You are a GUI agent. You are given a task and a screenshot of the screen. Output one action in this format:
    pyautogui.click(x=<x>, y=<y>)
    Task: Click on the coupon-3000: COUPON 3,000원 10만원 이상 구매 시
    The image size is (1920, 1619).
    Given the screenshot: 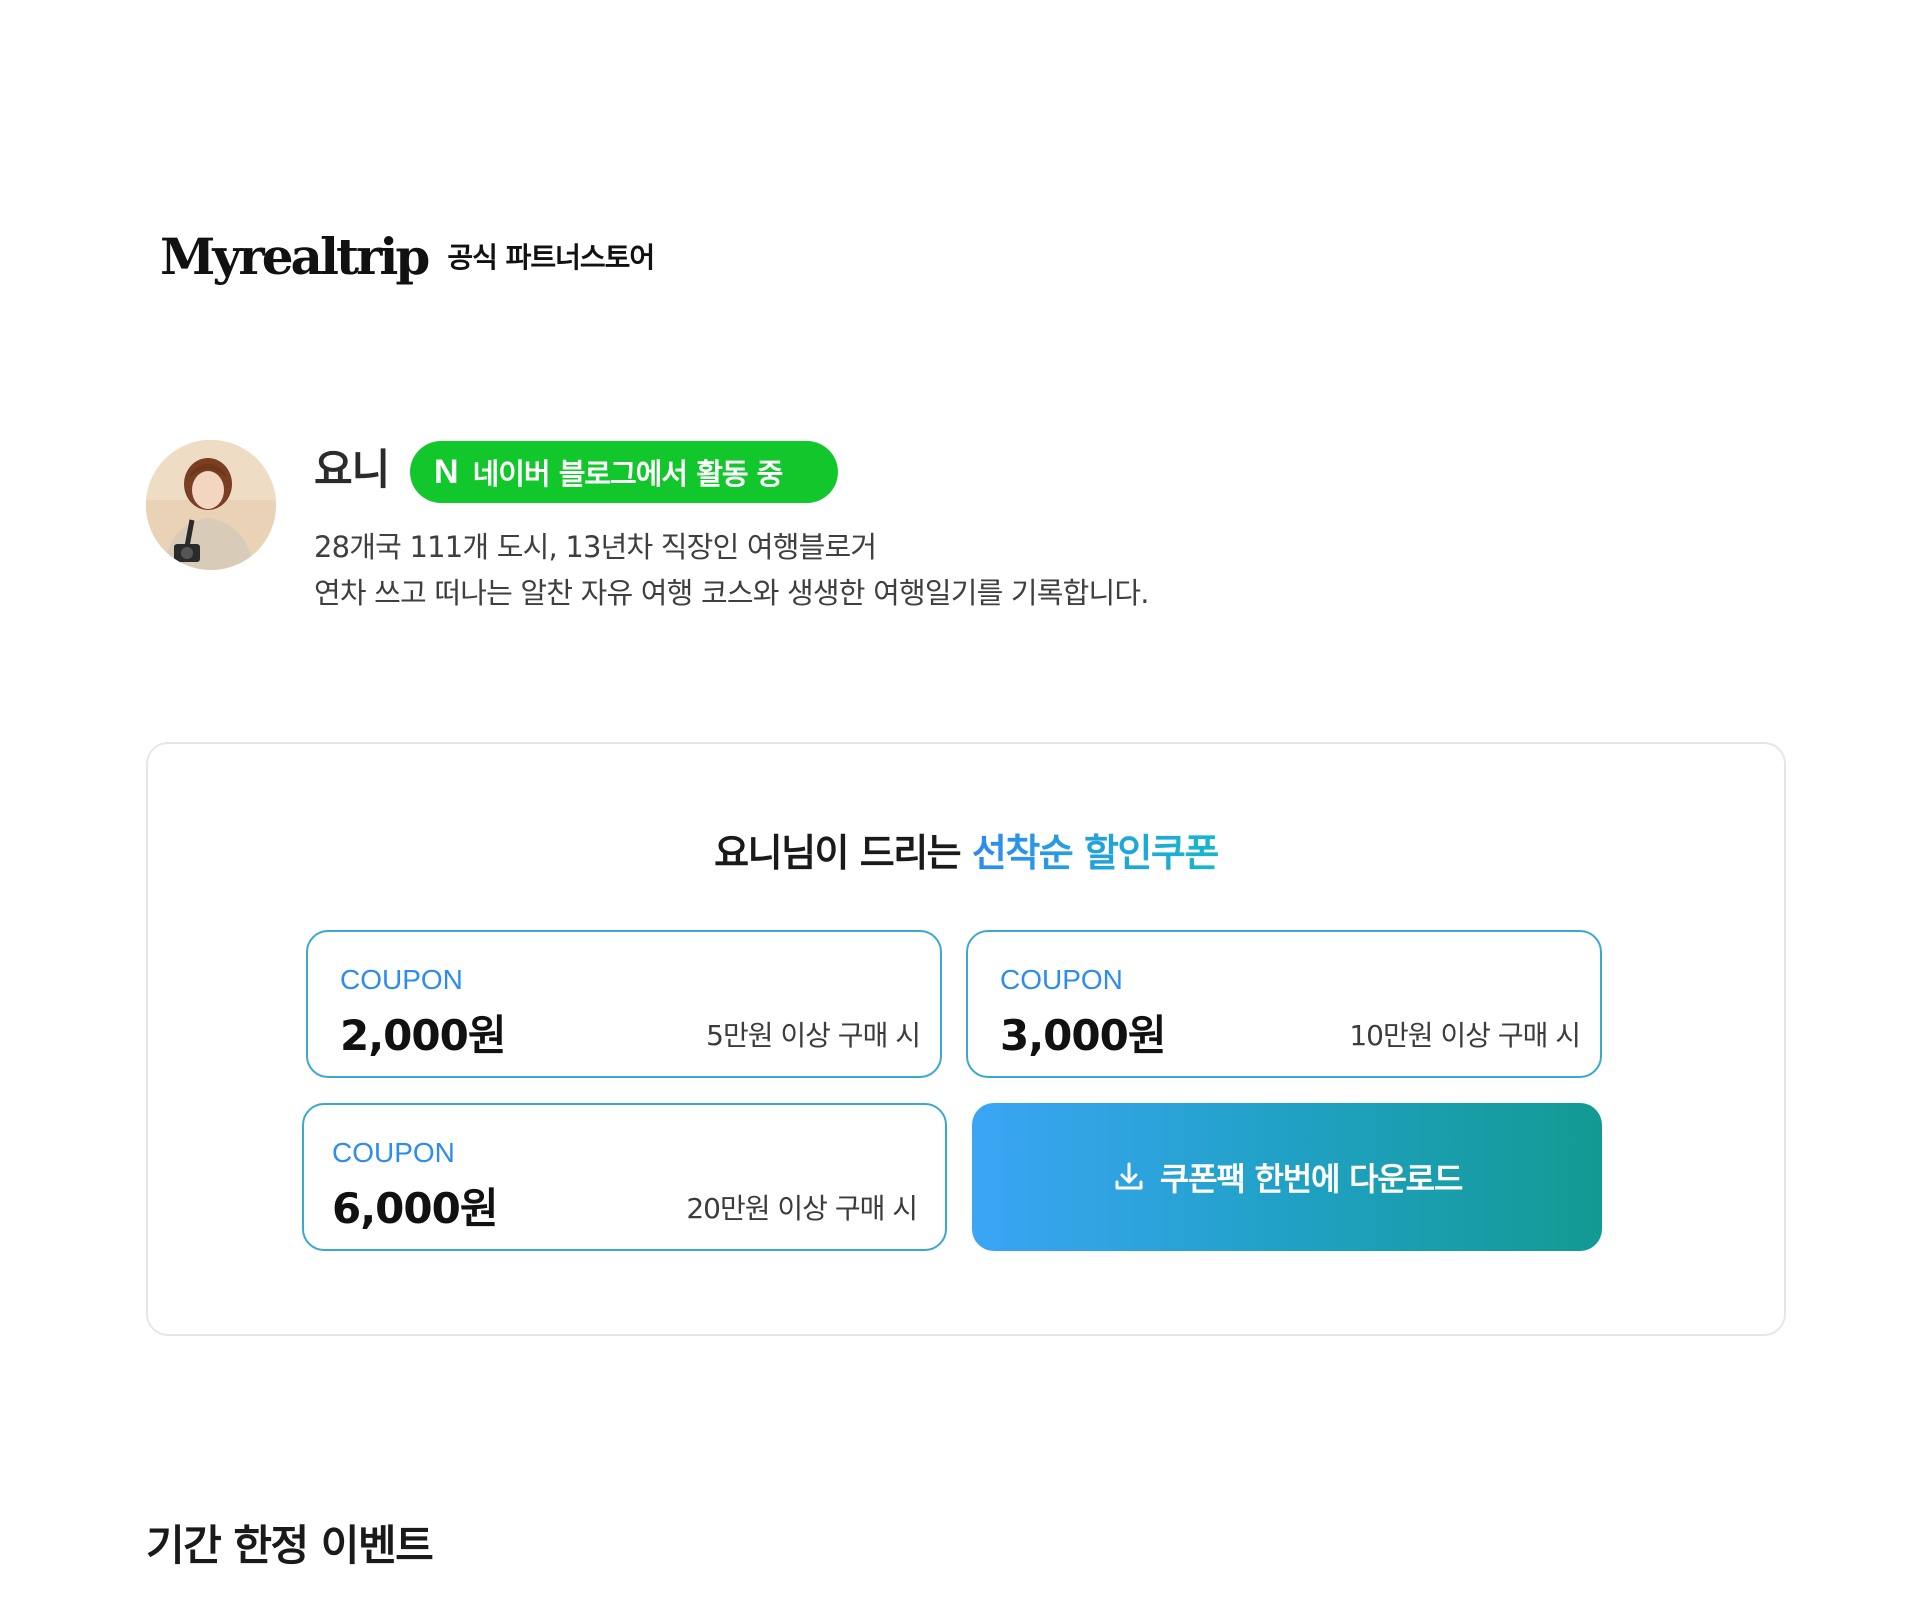 What is the action you would take?
    pyautogui.click(x=1284, y=1004)
    